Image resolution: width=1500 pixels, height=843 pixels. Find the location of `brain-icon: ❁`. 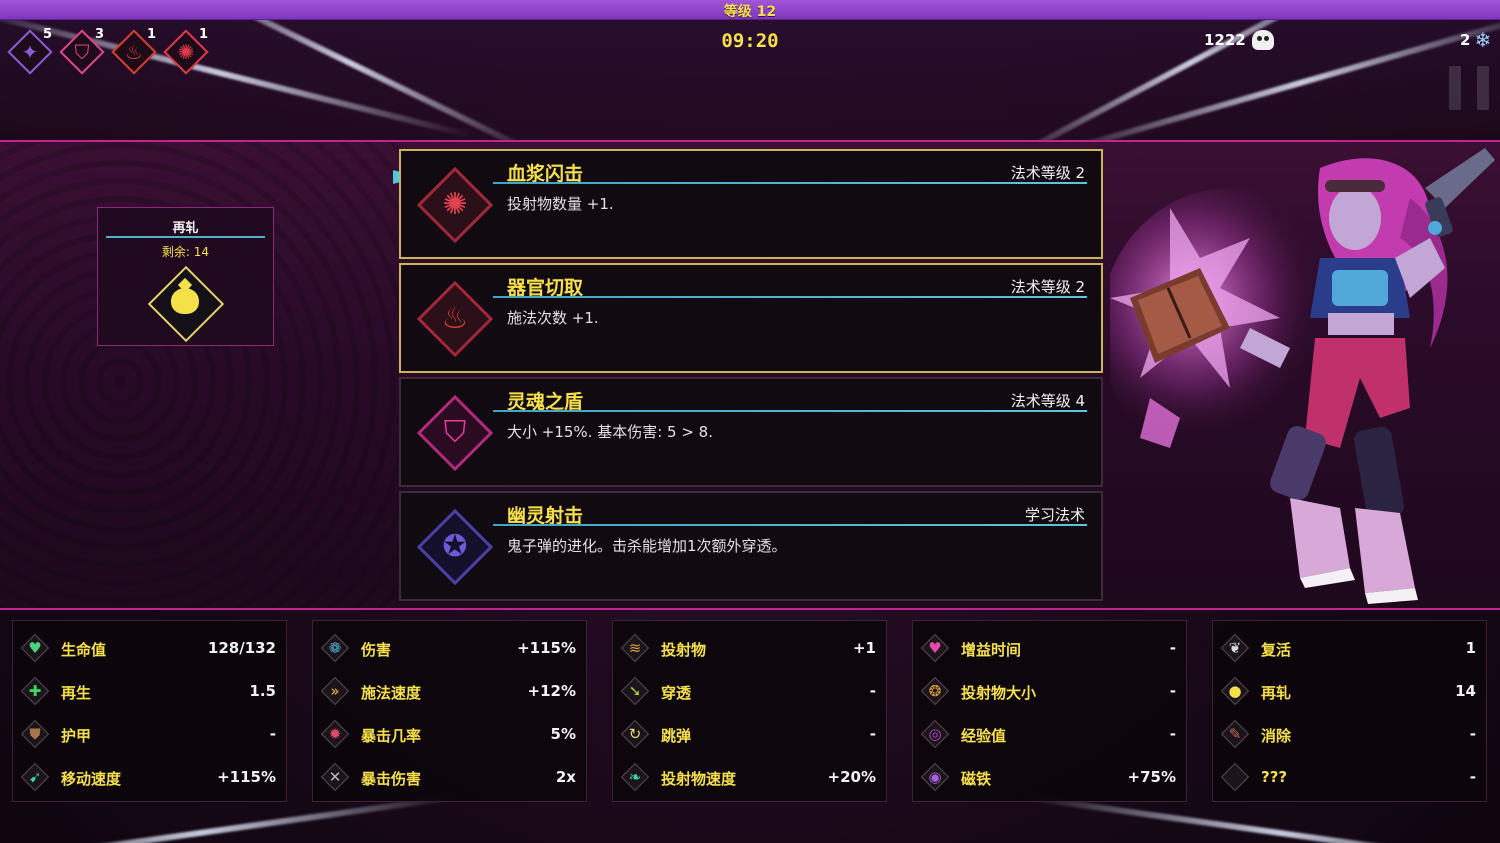

brain-icon: ❁ is located at coordinates (335, 648).